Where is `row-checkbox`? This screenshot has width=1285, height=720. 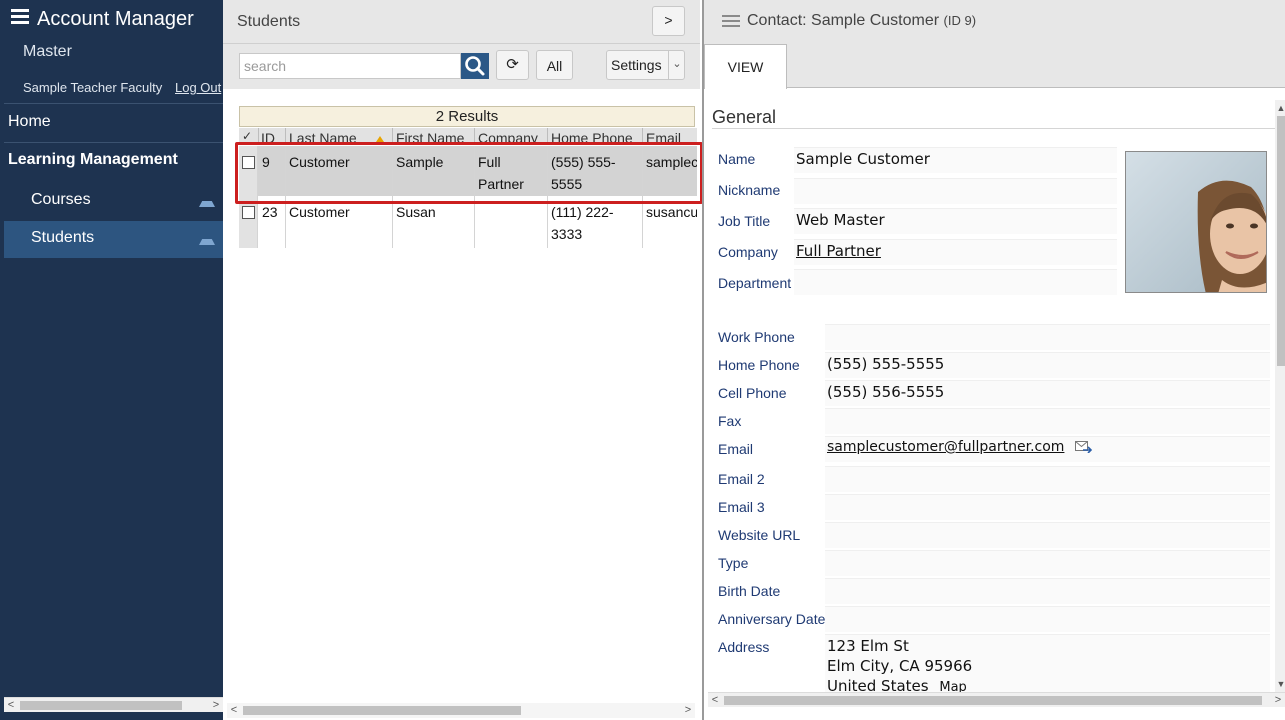 row-checkbox is located at coordinates (248, 212).